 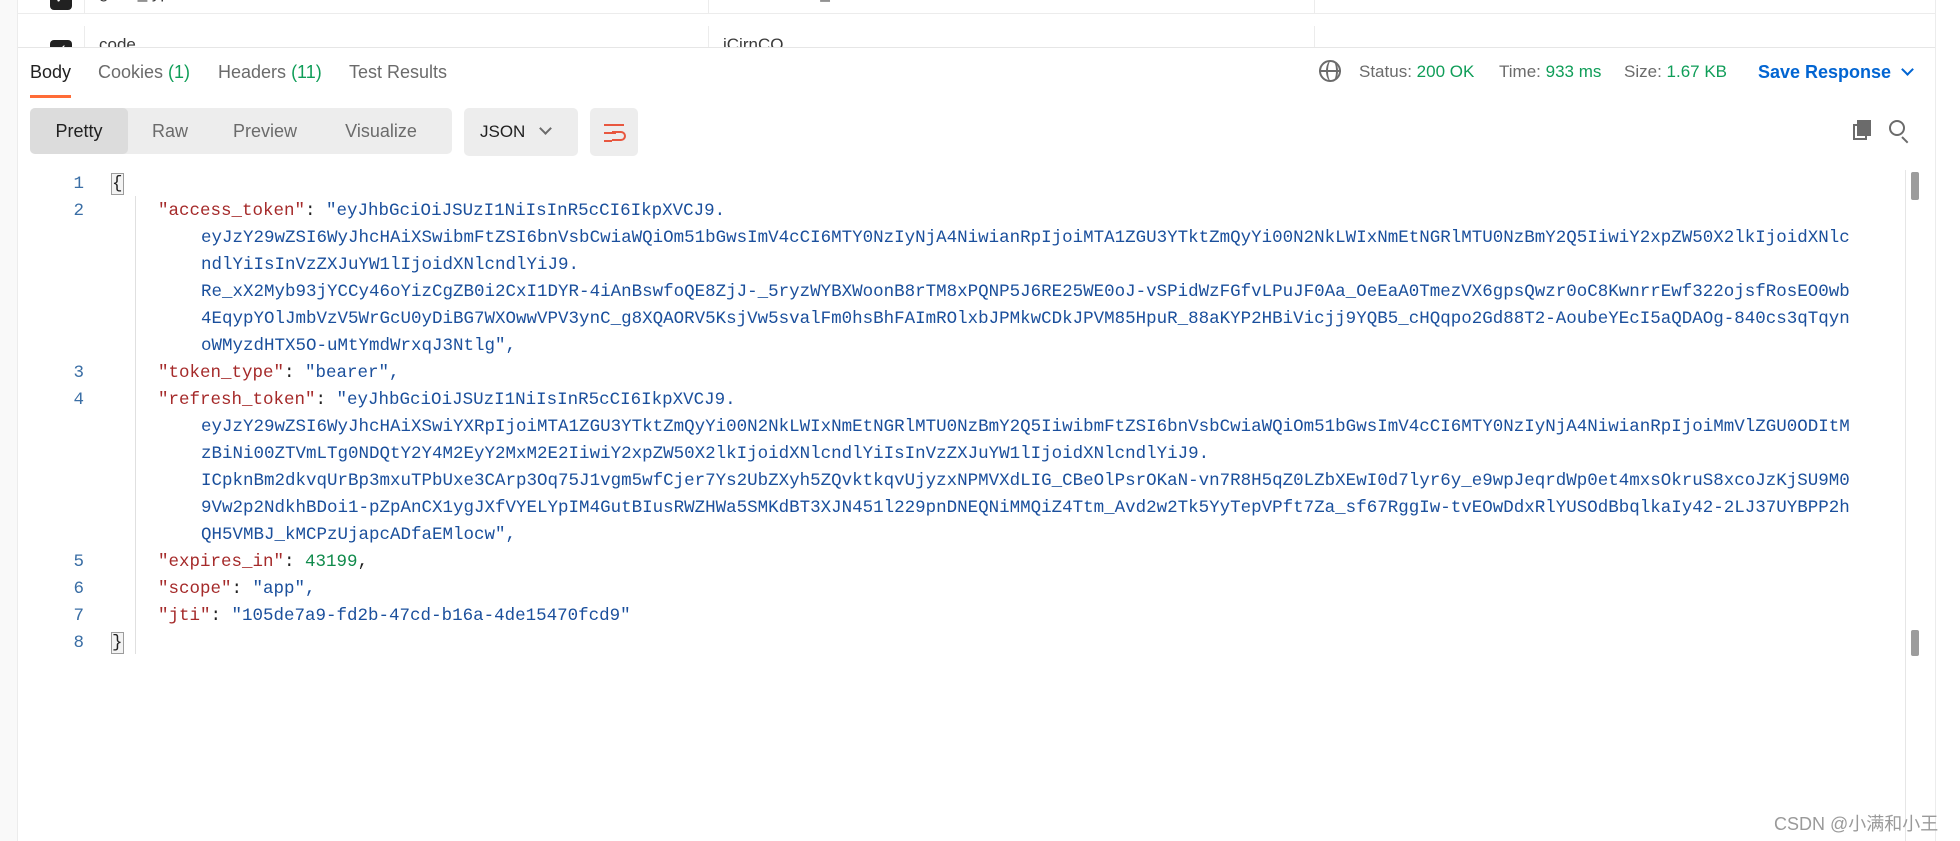 What do you see at coordinates (381, 131) in the screenshot?
I see `view-visualize: Visualize` at bounding box center [381, 131].